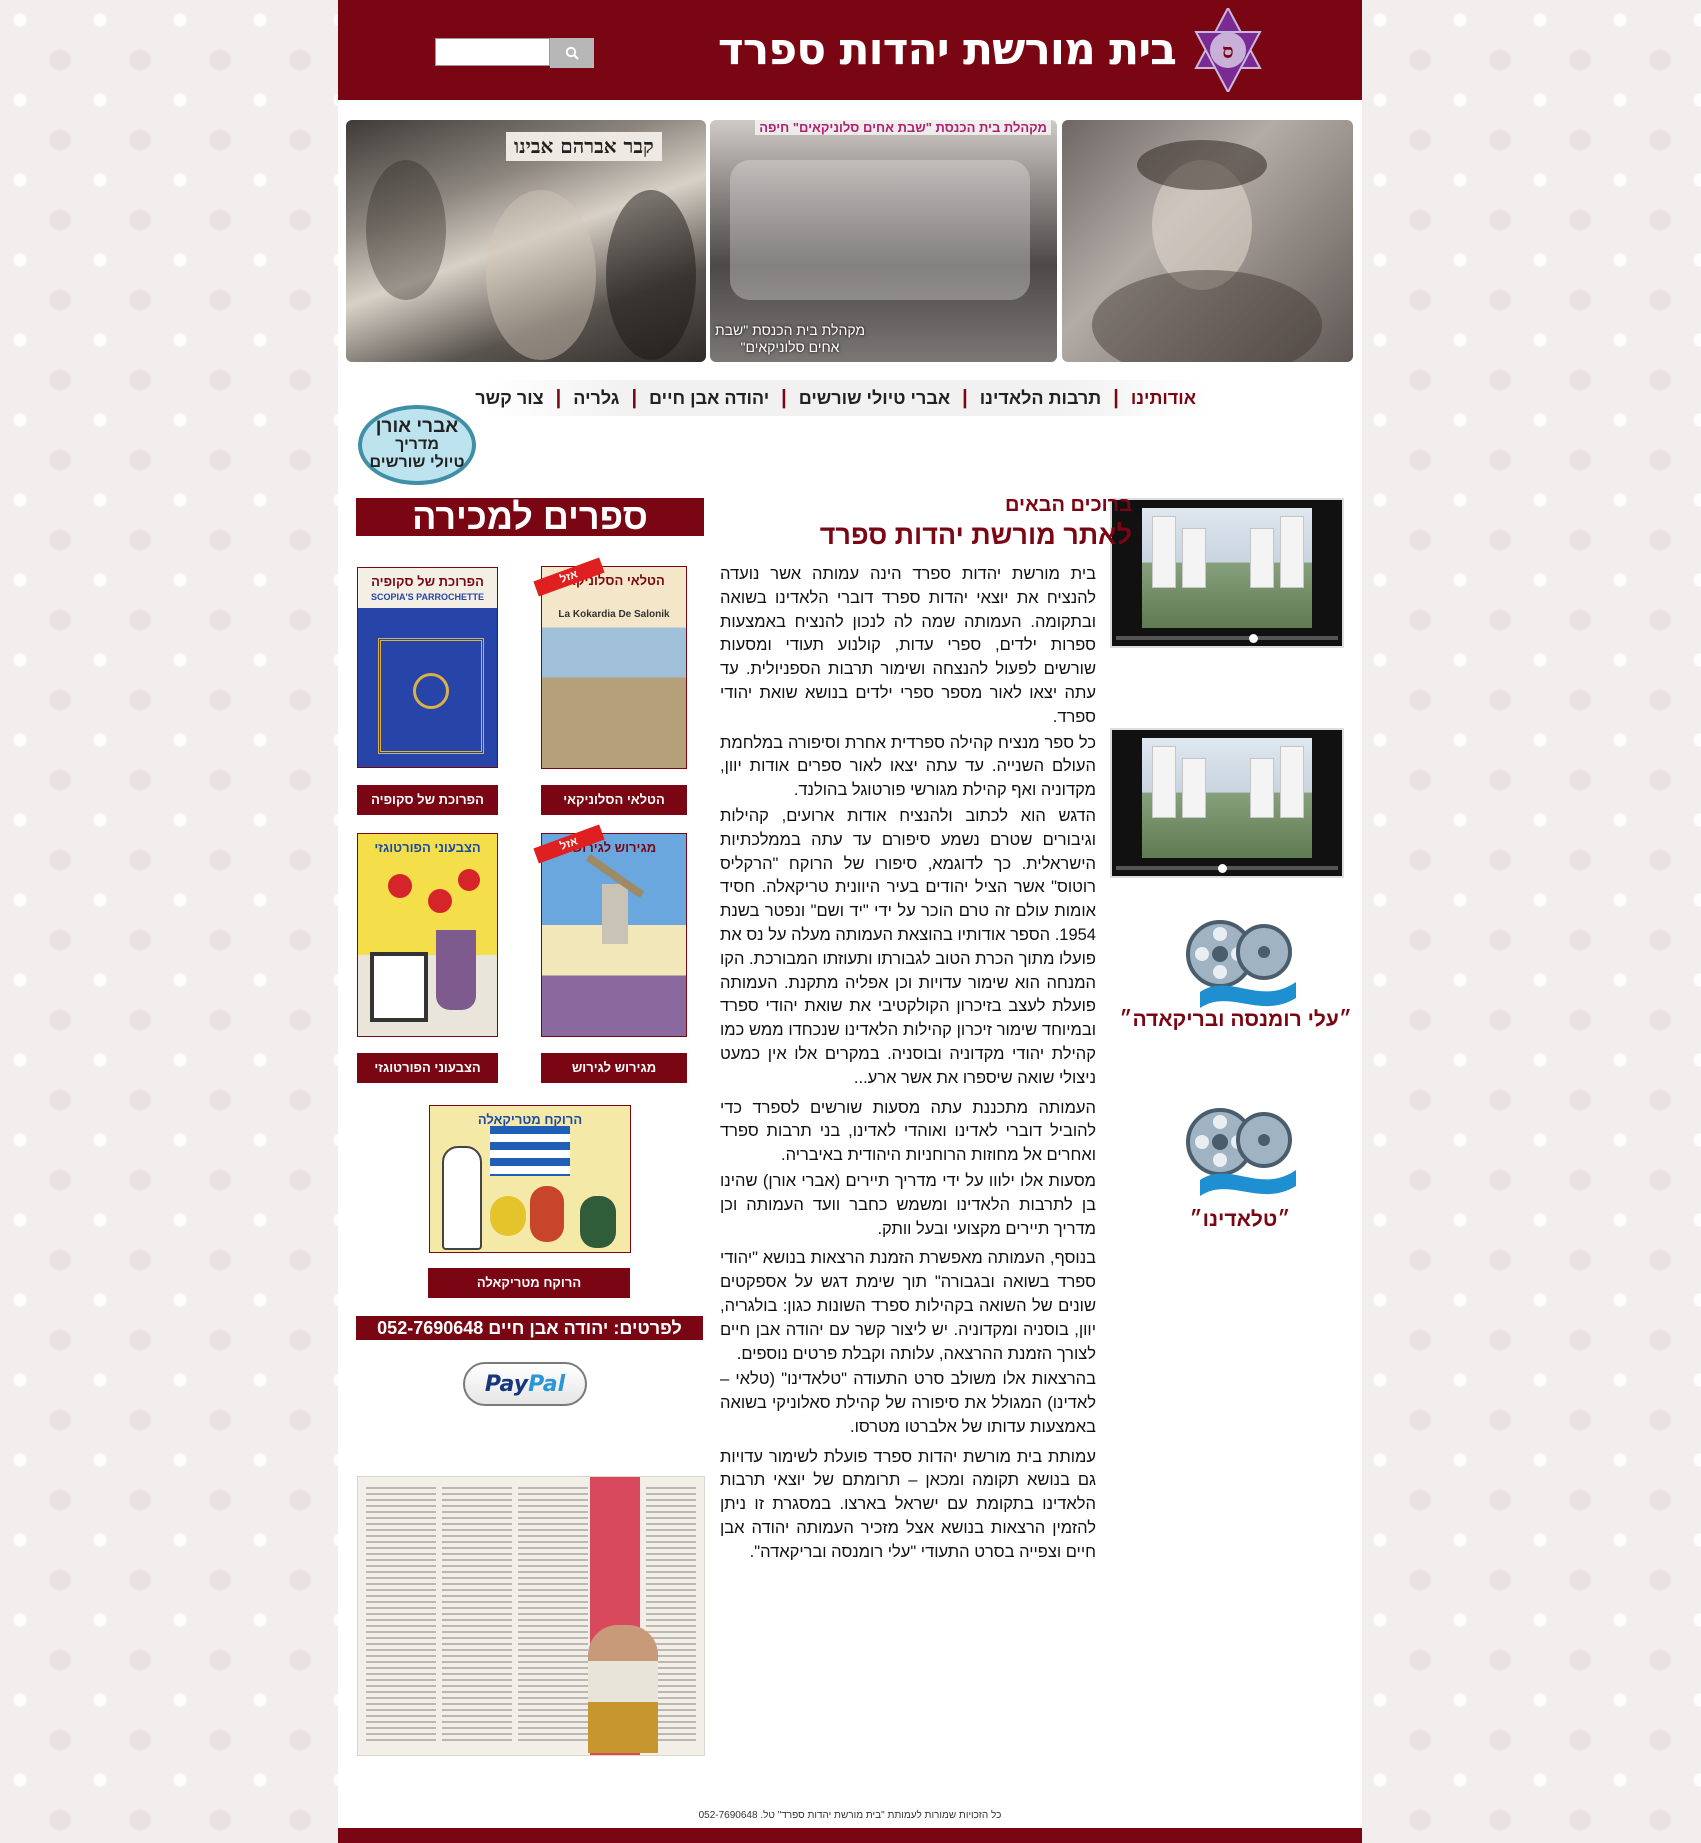  Describe the element at coordinates (417, 462) in the screenshot. I see `badge-line-tours: טיולי שורשים` at that location.